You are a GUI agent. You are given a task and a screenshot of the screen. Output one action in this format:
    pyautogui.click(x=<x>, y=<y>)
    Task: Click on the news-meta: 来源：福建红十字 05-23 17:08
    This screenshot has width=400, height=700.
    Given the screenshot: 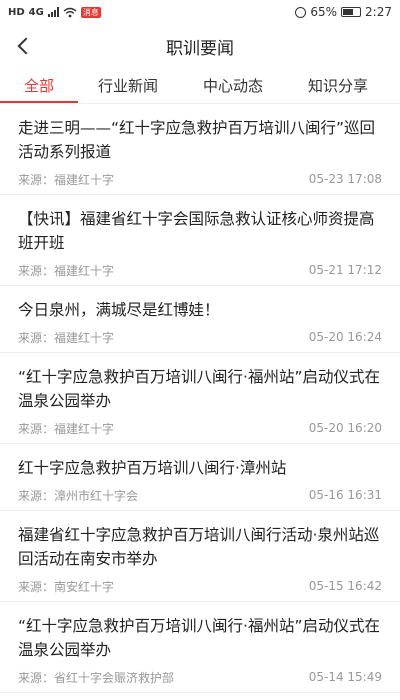 What is the action you would take?
    pyautogui.click(x=200, y=179)
    